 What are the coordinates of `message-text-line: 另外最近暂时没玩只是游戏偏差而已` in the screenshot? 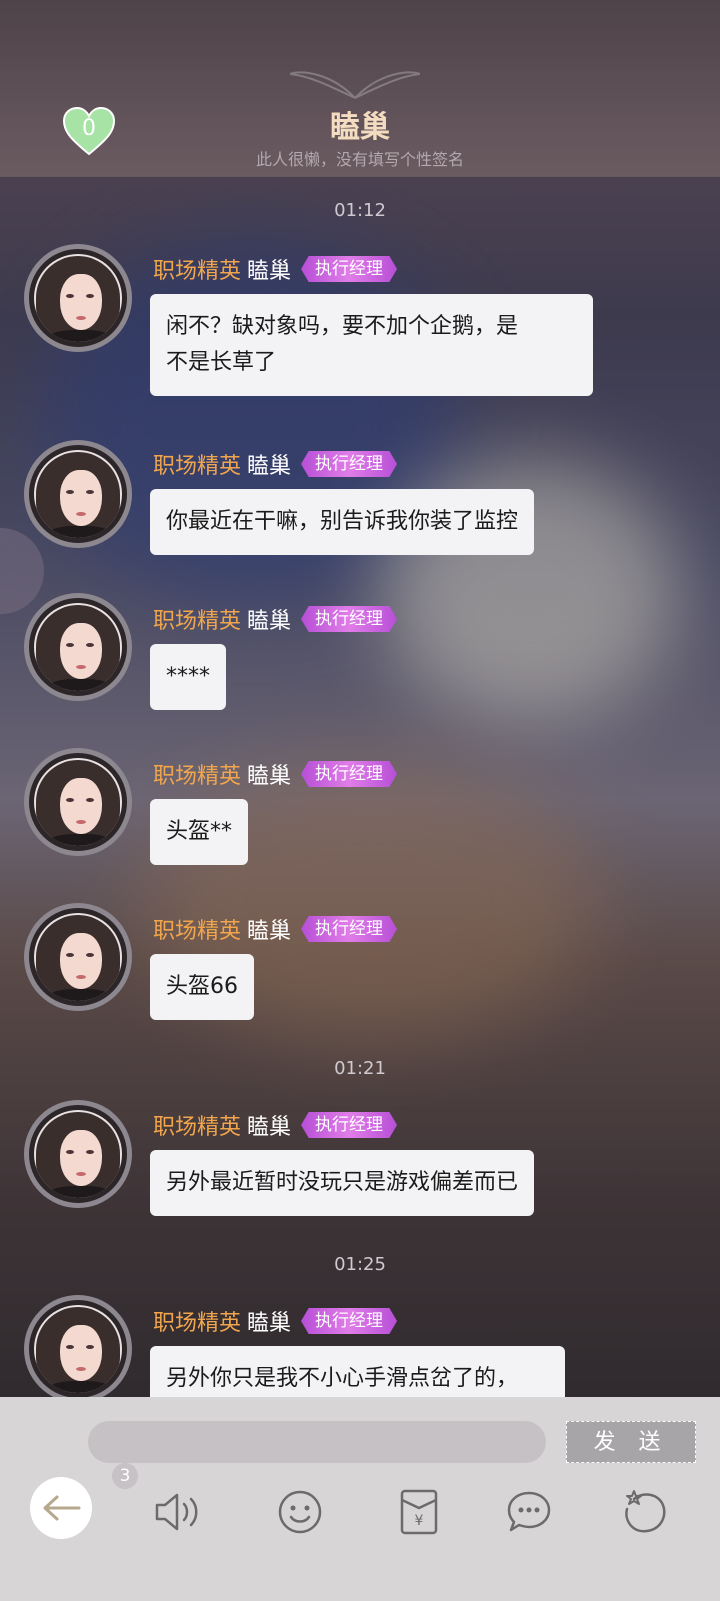 It's located at (342, 1182).